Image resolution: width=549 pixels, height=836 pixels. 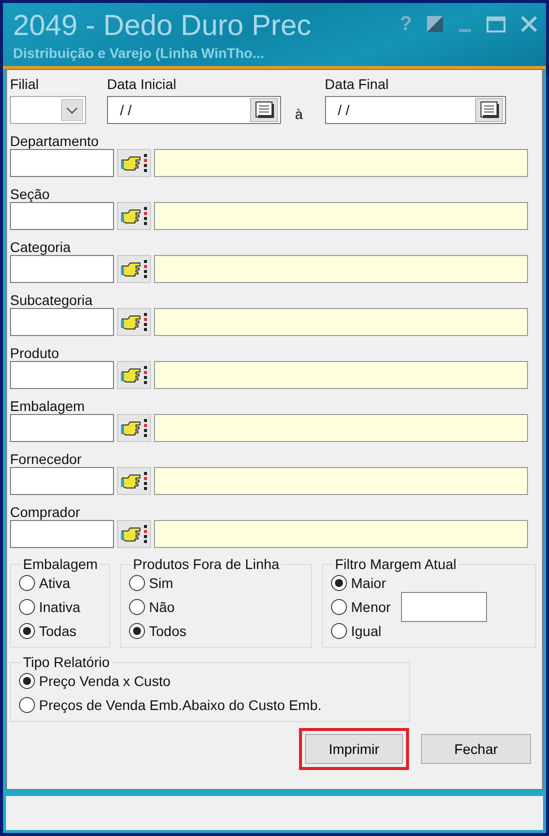 I want to click on radio-option: Todos, so click(x=157, y=631).